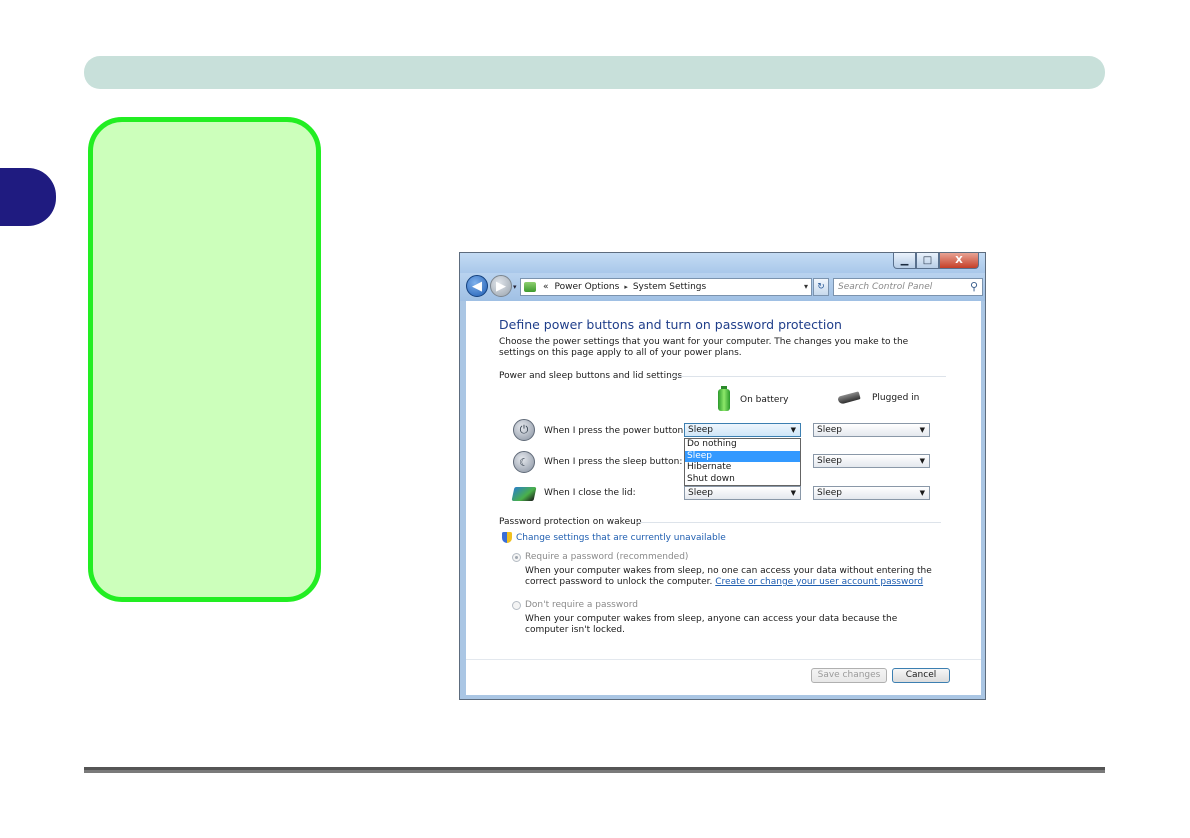 The height and width of the screenshot is (838, 1190). What do you see at coordinates (613, 462) in the screenshot?
I see `row-label-sleep-button: When I press the sleep button:` at bounding box center [613, 462].